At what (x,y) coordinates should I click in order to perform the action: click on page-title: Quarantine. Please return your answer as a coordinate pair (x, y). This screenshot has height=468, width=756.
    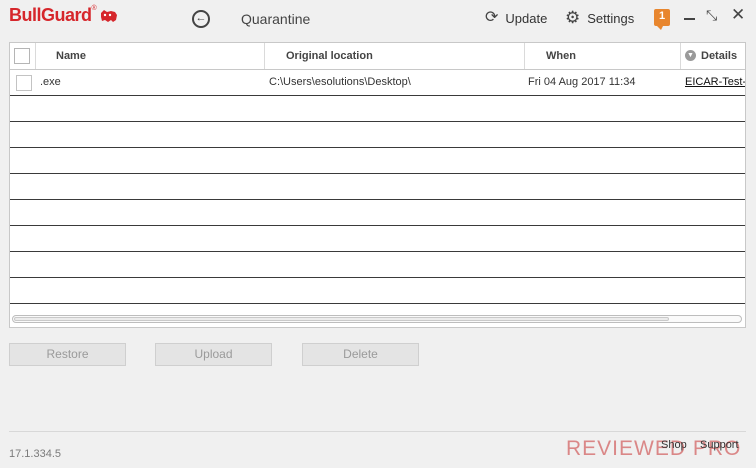
    Looking at the image, I should click on (276, 19).